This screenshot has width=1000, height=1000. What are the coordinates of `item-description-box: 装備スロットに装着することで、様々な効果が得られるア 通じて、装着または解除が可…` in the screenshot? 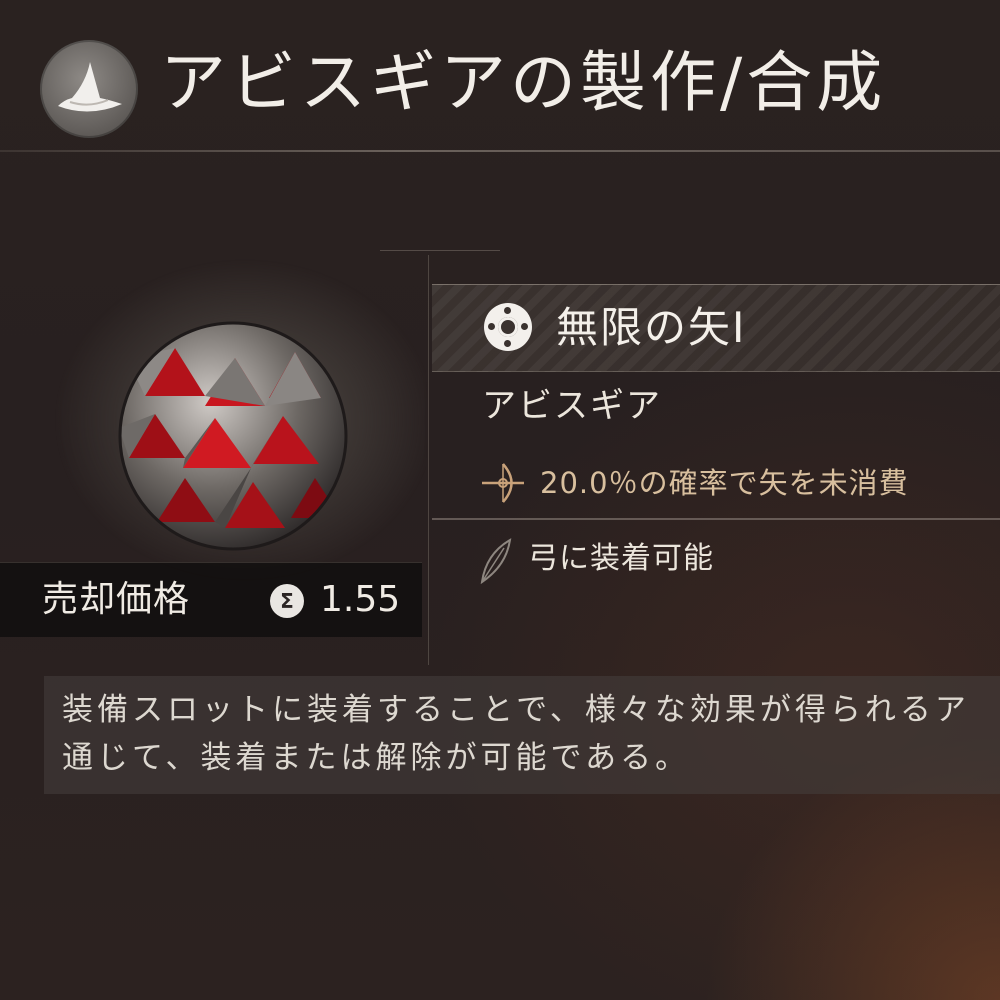 It's located at (522, 735).